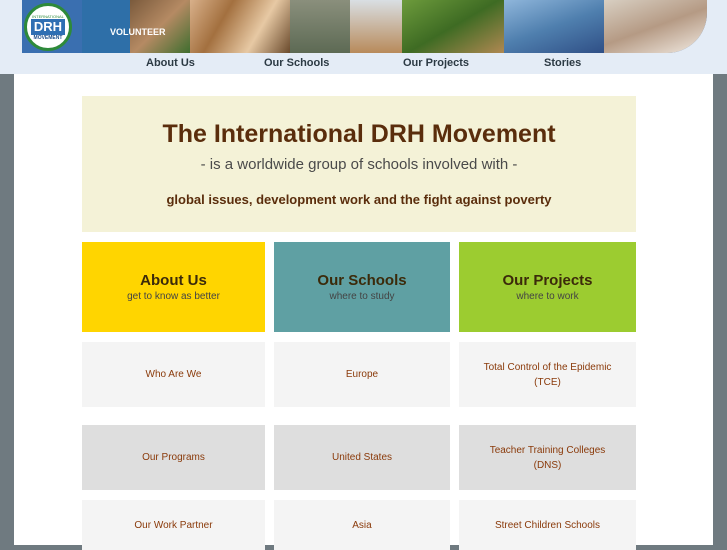  What do you see at coordinates (362, 525) in the screenshot?
I see `link-asia: Asia` at bounding box center [362, 525].